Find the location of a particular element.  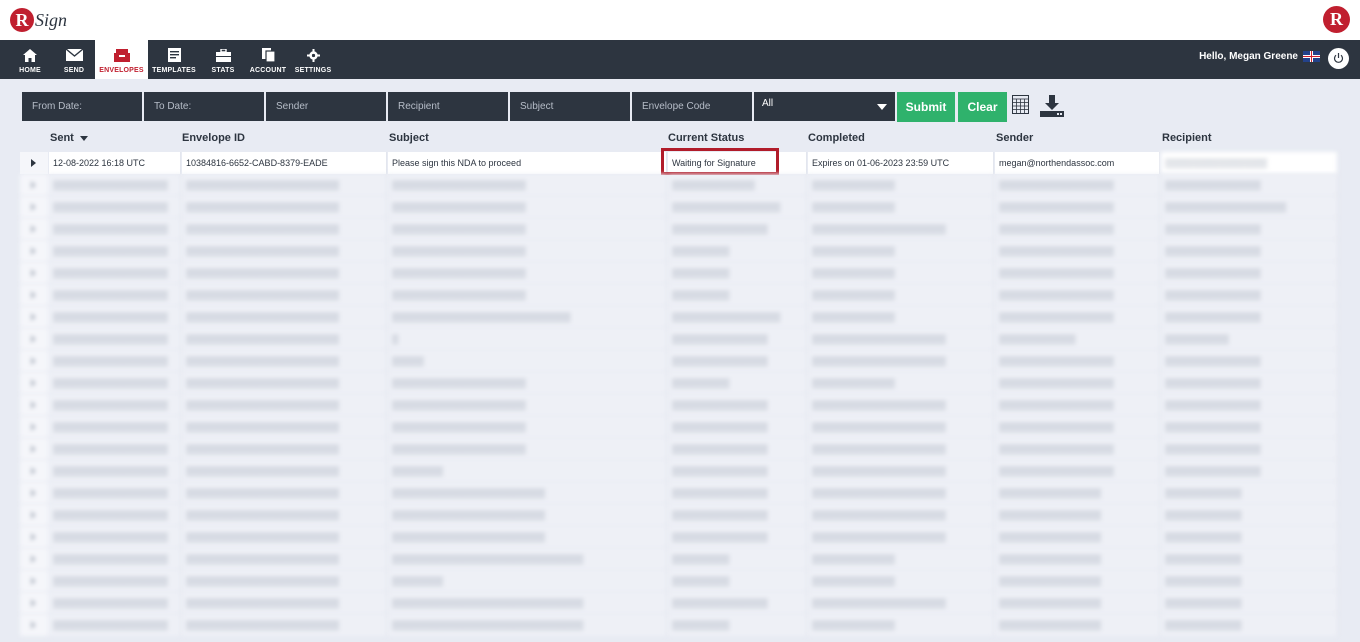

user-greeting: Hello, Megan Greene is located at coordinates (1259, 56).